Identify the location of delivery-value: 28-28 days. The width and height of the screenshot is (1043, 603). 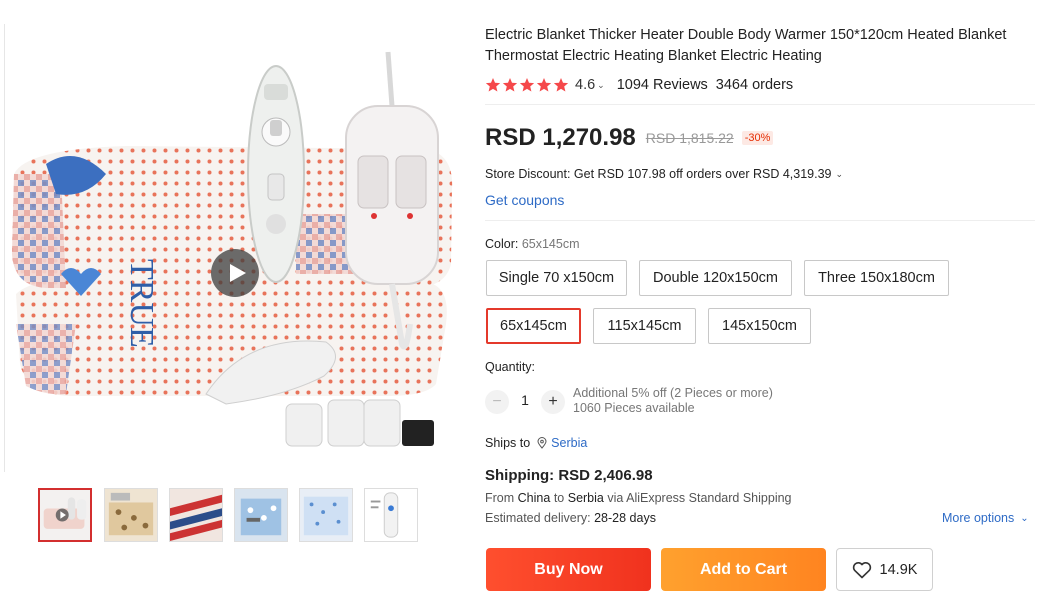
(625, 518).